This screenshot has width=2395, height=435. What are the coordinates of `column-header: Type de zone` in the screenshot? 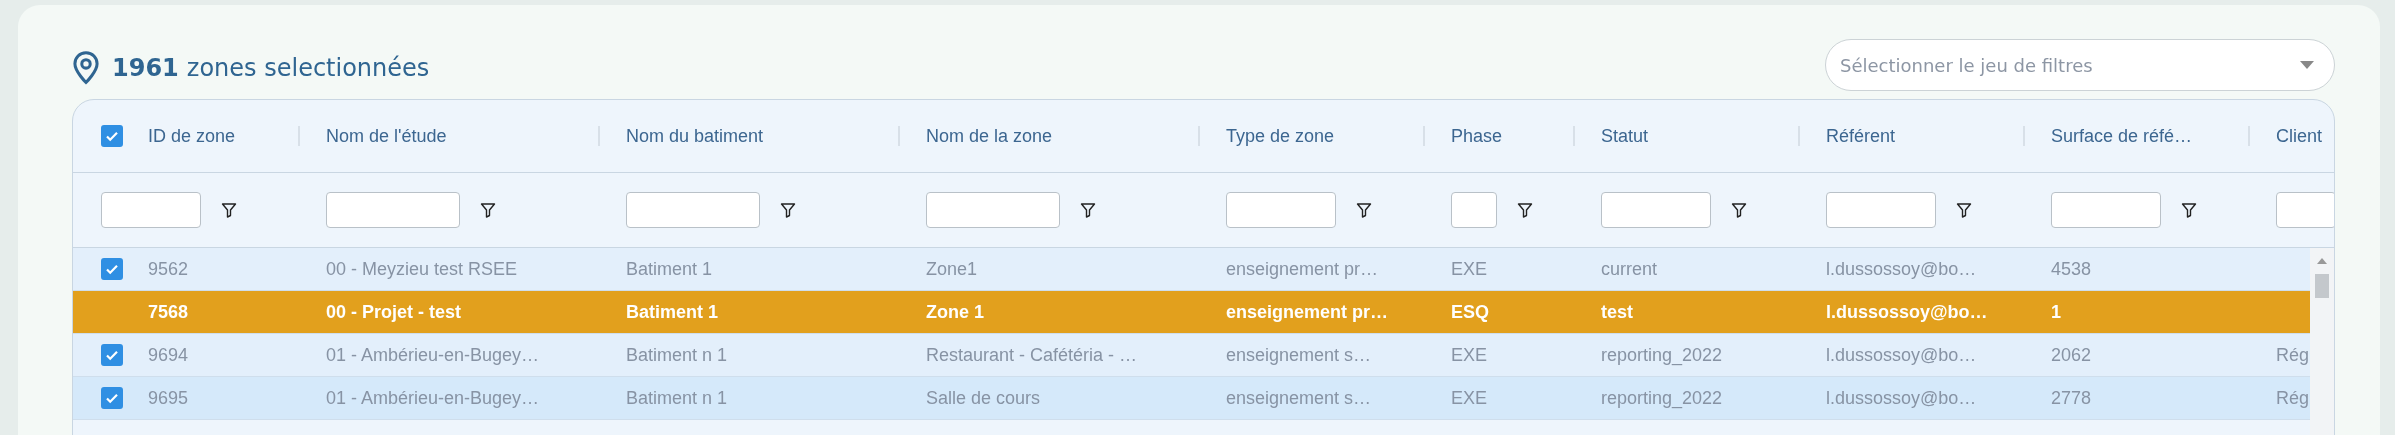 It's located at (1280, 136).